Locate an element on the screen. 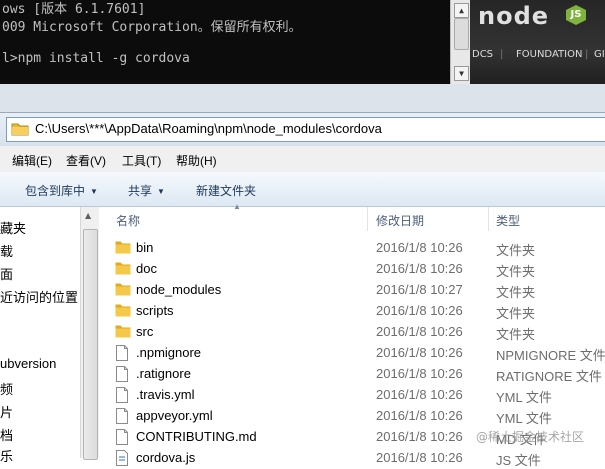  share-button: 共享 ▼ is located at coordinates (146, 190).